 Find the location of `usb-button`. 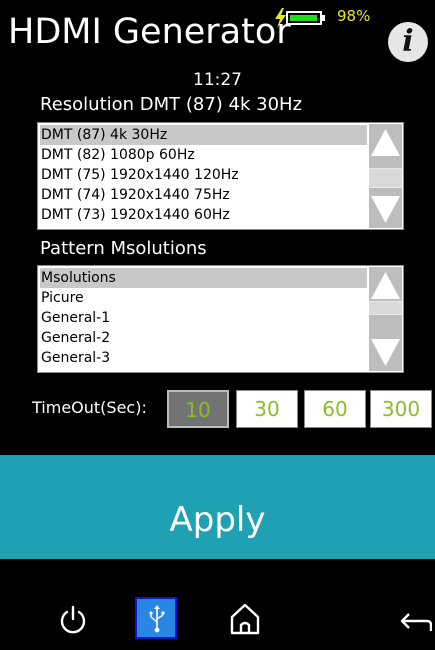

usb-button is located at coordinates (156, 618).